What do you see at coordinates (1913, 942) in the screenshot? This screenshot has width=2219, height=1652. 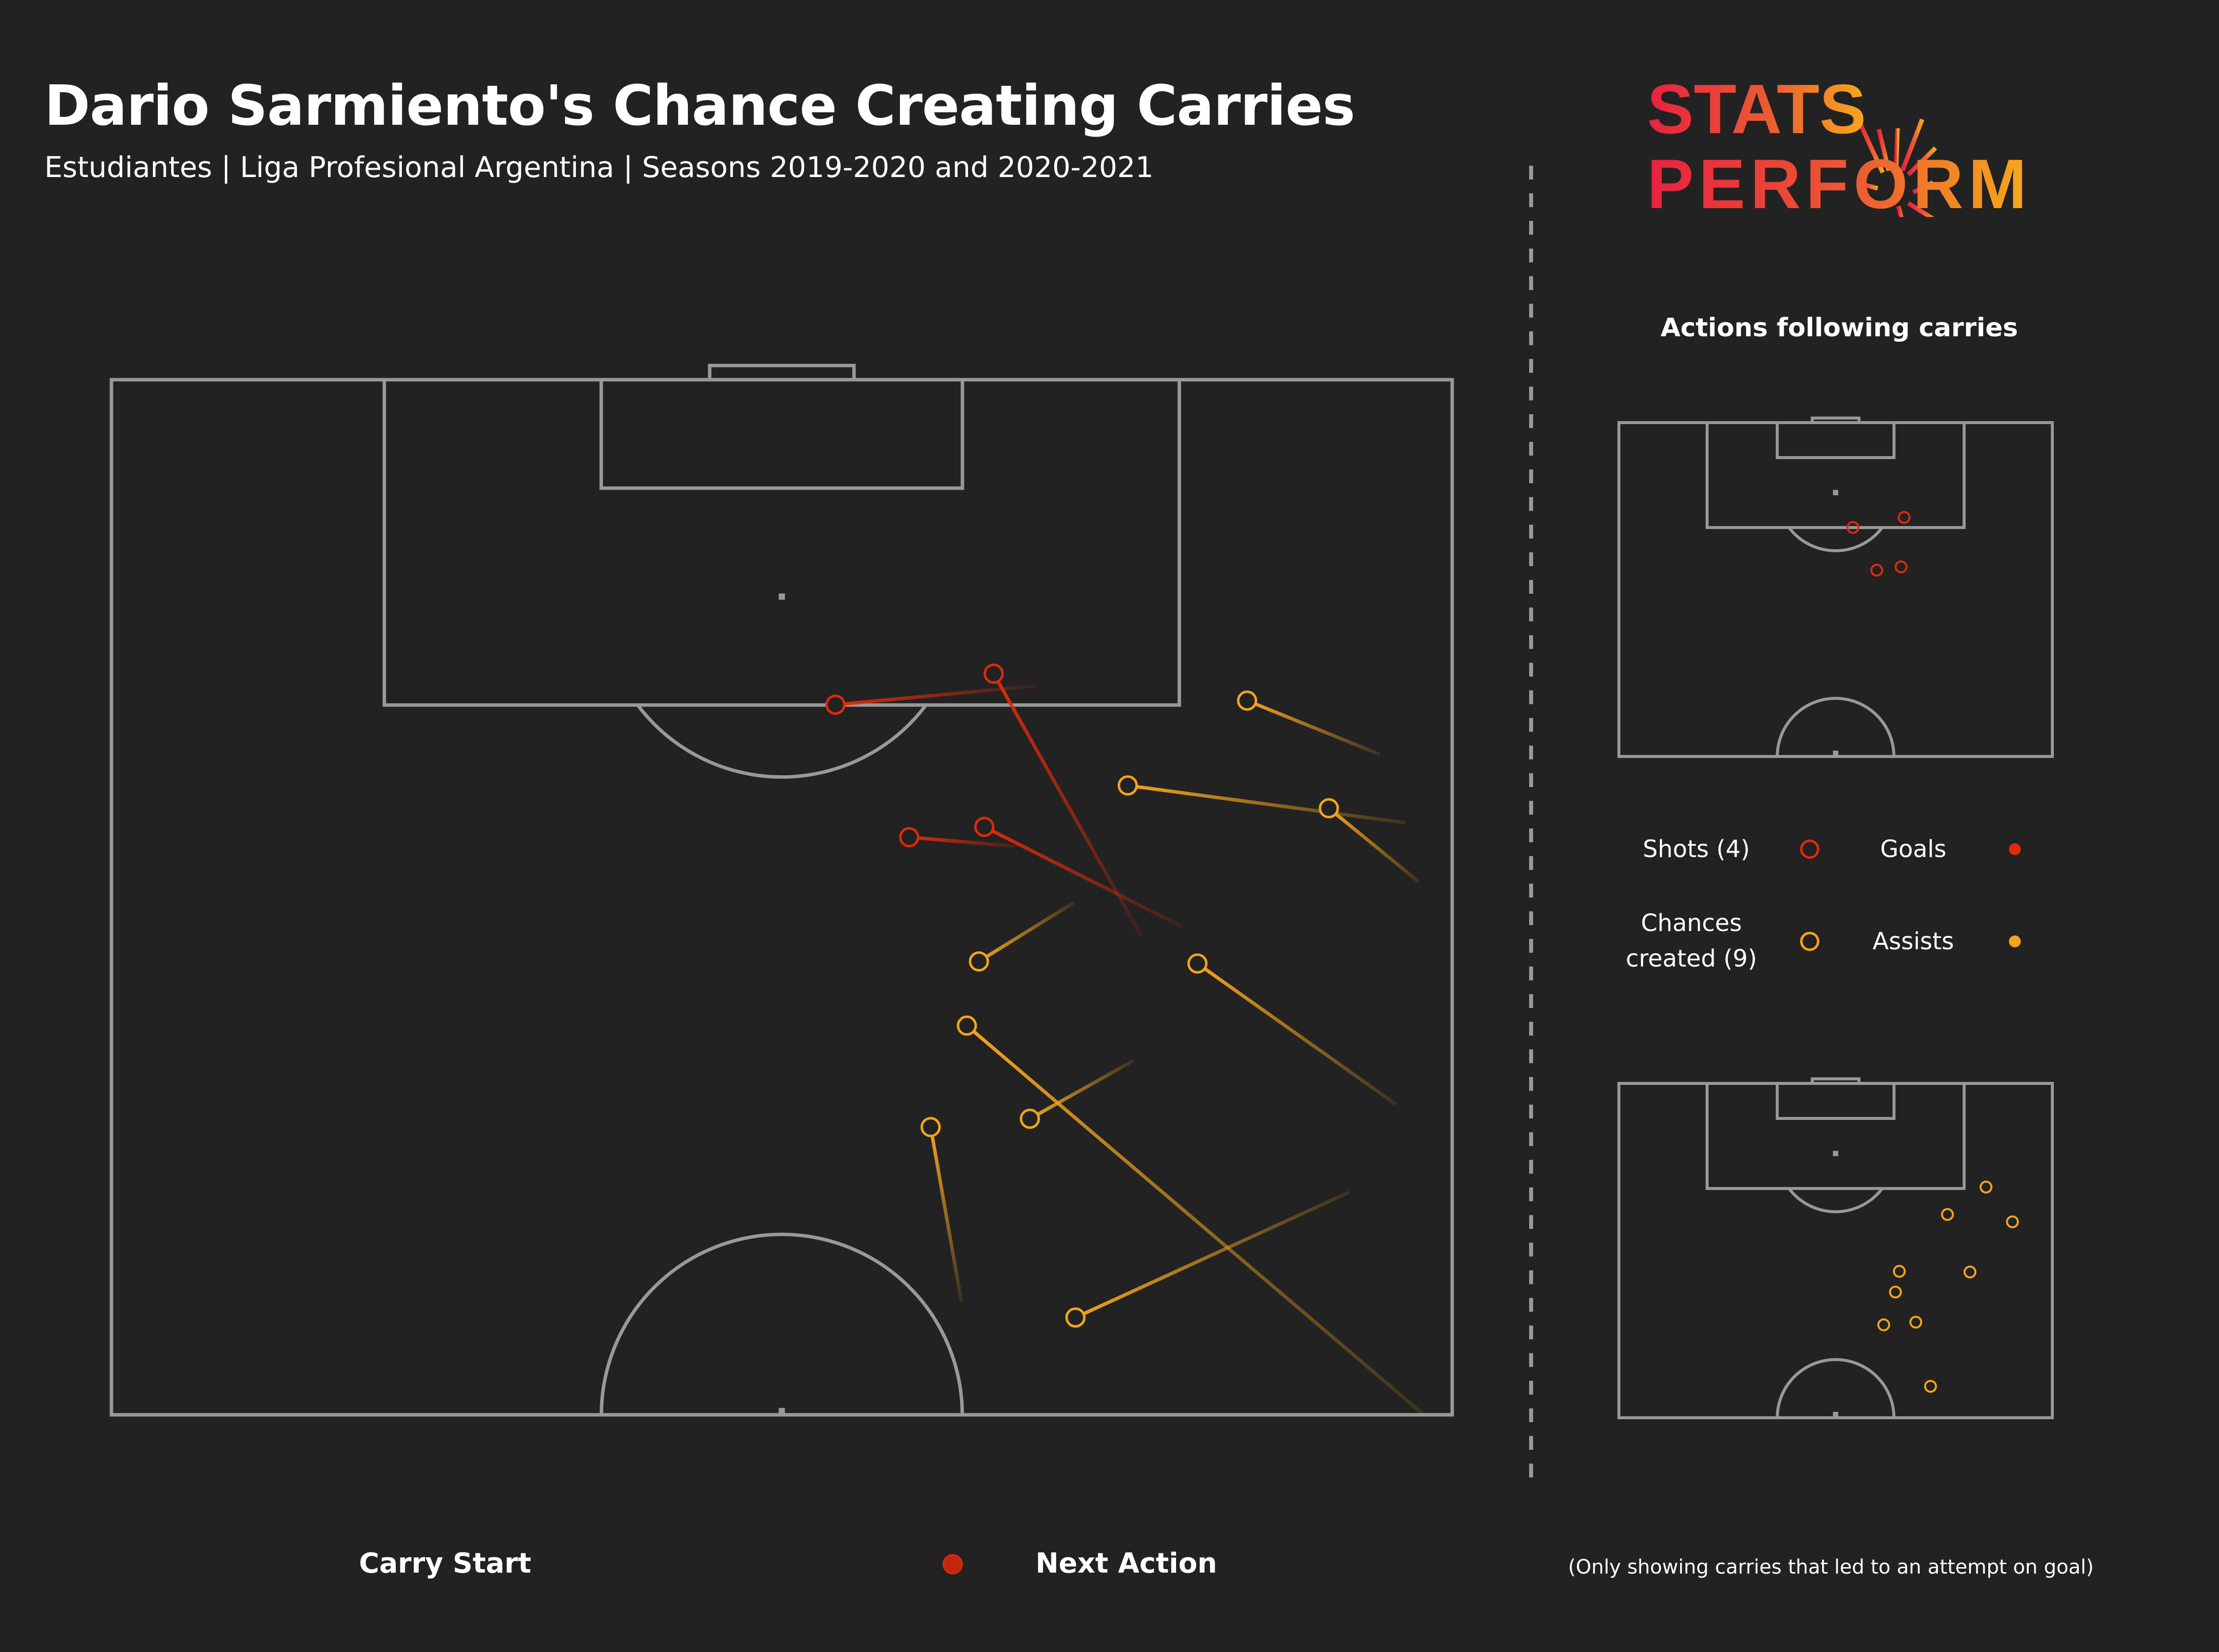 I see `legend-assists-label: Assists` at bounding box center [1913, 942].